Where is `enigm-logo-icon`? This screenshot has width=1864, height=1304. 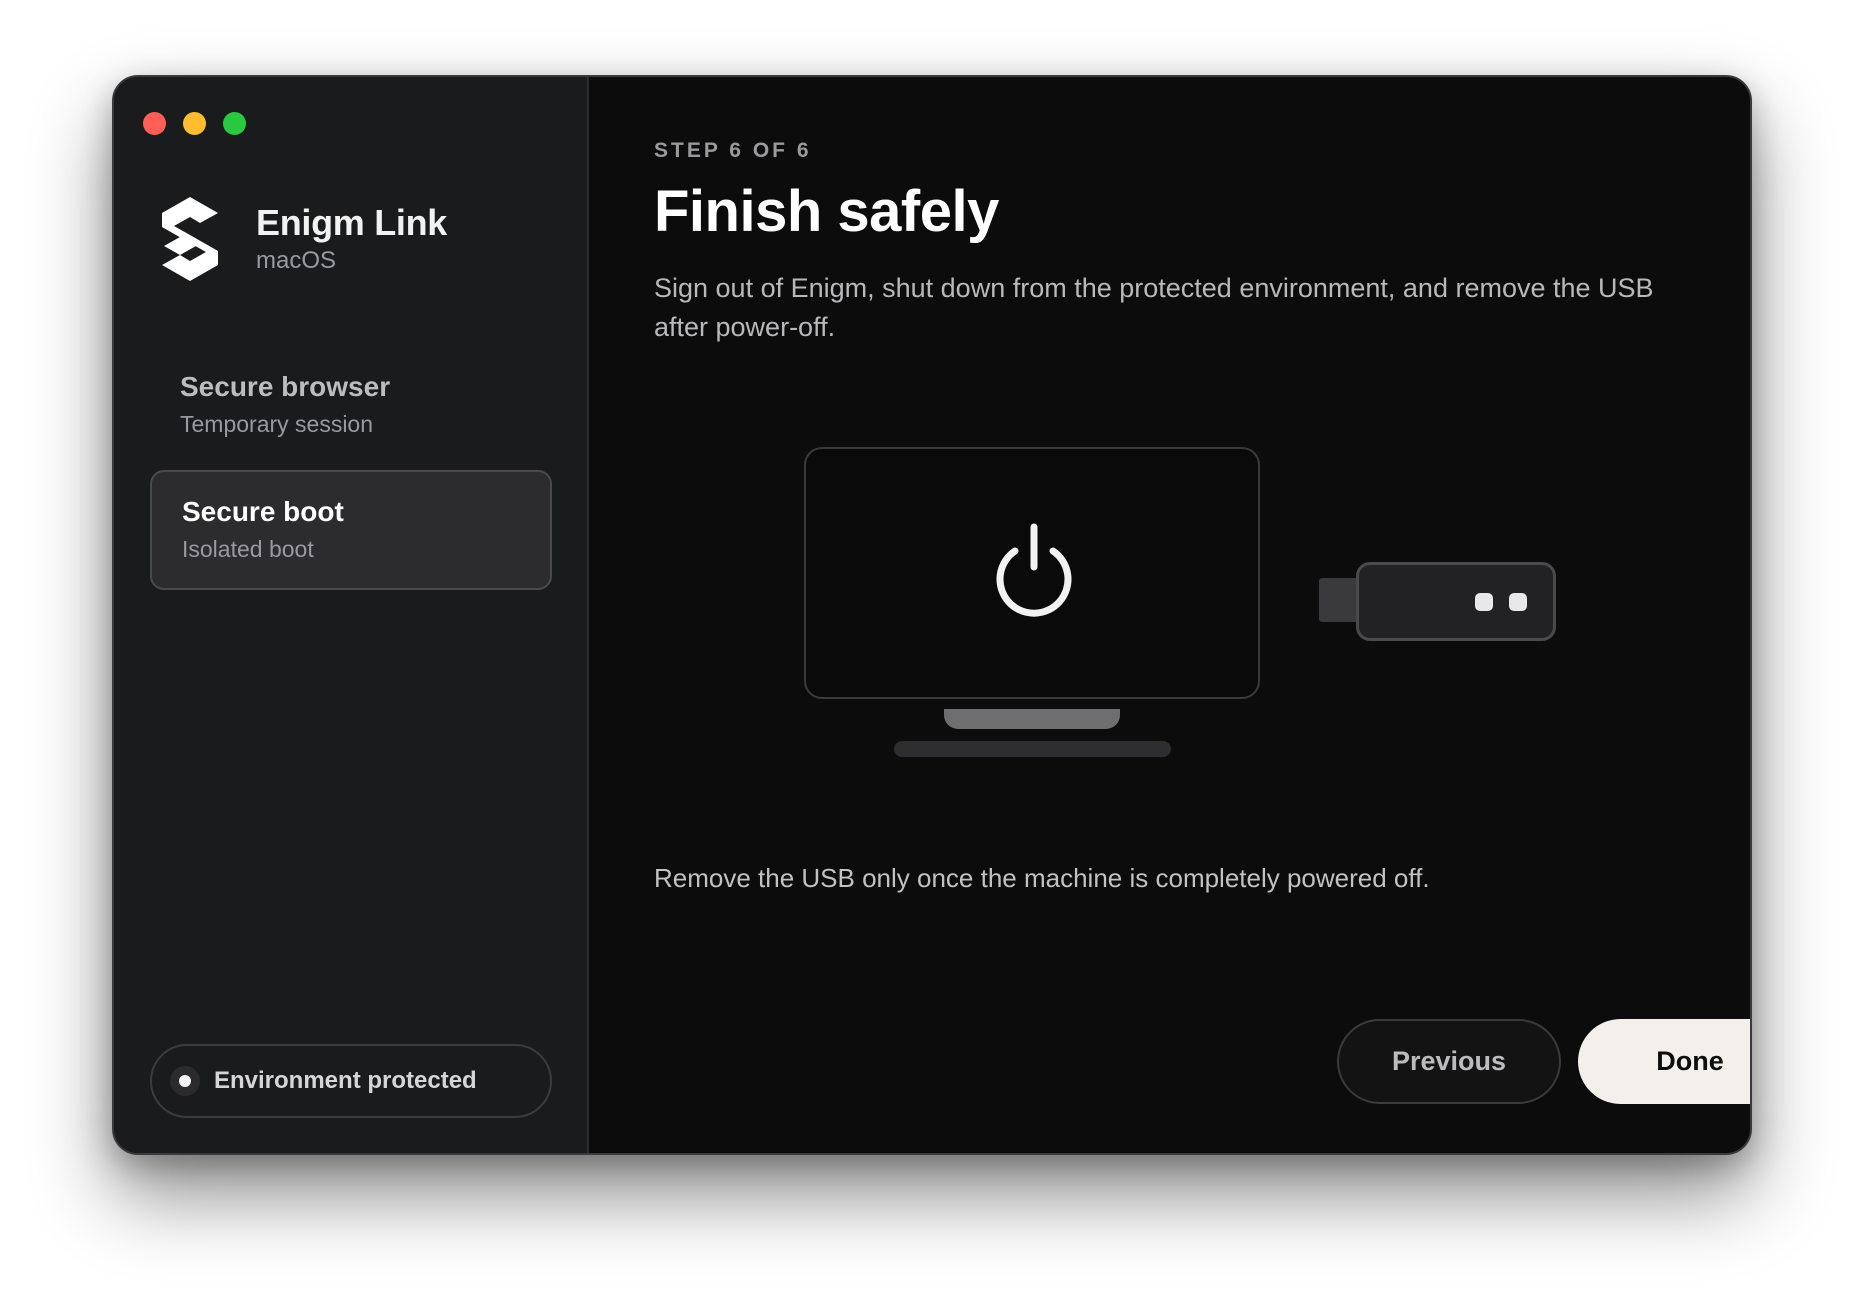 enigm-logo-icon is located at coordinates (190, 239).